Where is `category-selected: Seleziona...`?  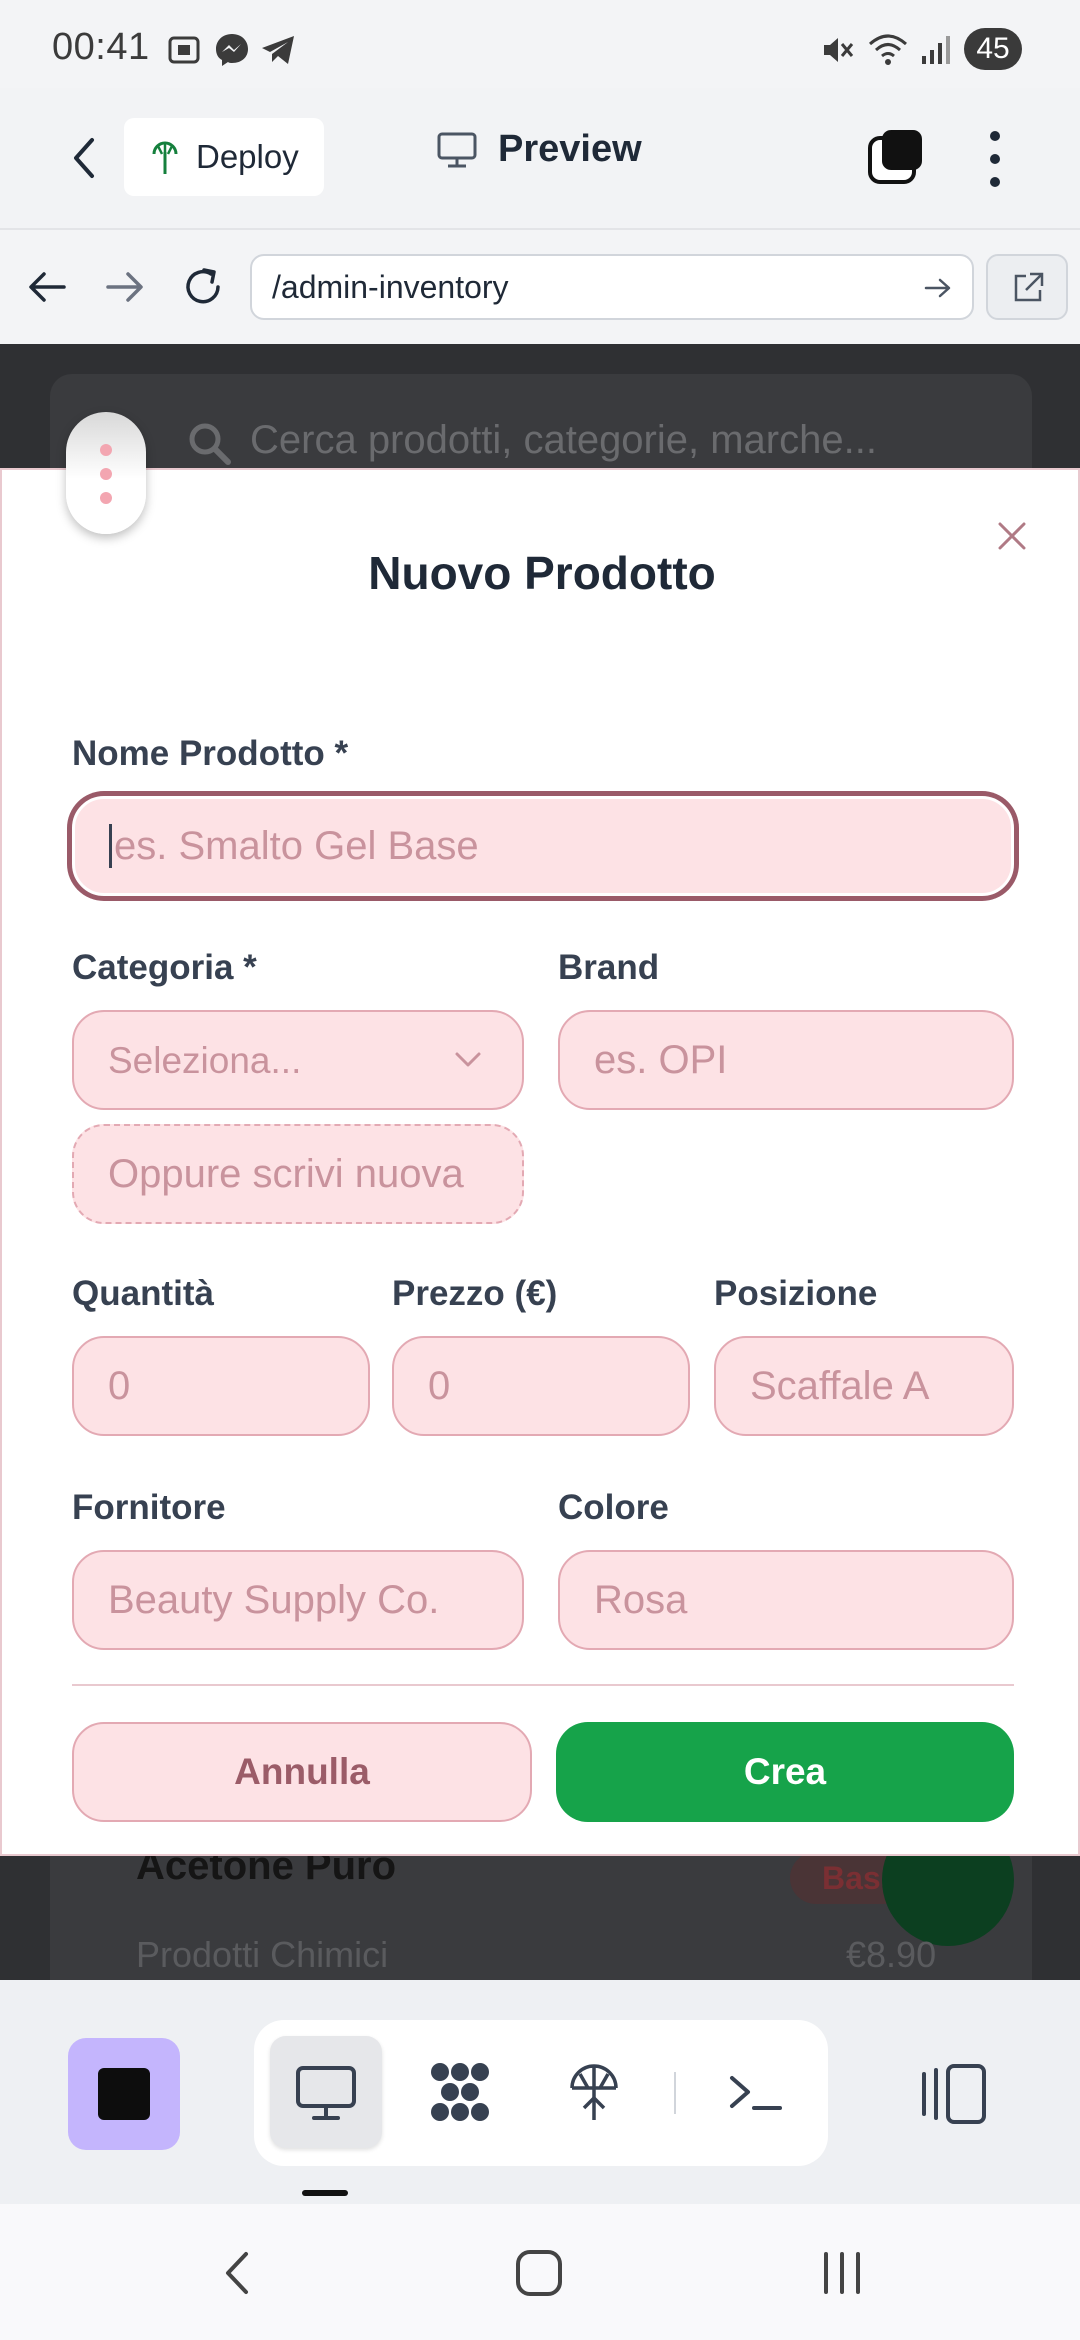 category-selected: Seleziona... is located at coordinates (205, 1060).